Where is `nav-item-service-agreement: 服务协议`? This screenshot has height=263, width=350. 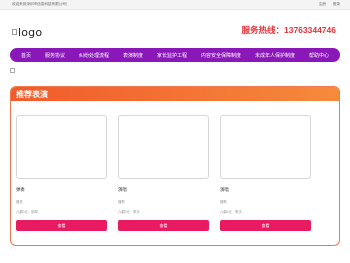
nav-item-service-agreement: 服务协议 is located at coordinates (55, 55).